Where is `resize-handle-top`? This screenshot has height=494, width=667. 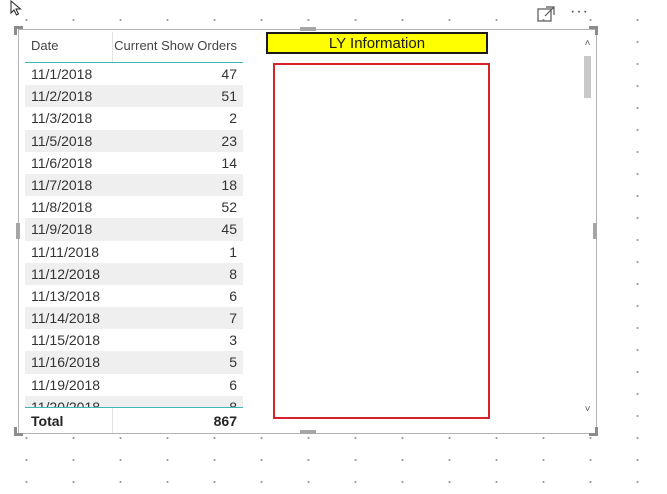 resize-handle-top is located at coordinates (308, 29).